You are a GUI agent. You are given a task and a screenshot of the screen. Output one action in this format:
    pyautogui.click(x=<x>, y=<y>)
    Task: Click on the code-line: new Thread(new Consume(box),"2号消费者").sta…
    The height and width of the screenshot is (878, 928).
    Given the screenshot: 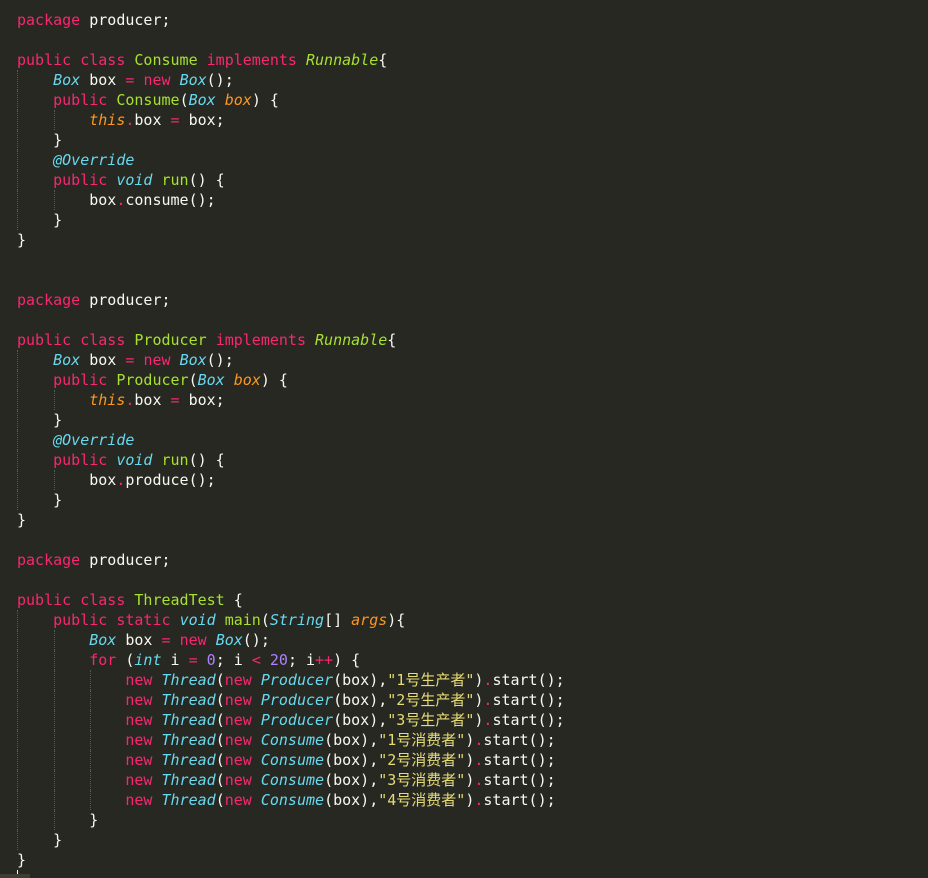 What is the action you would take?
    pyautogui.click(x=282, y=760)
    